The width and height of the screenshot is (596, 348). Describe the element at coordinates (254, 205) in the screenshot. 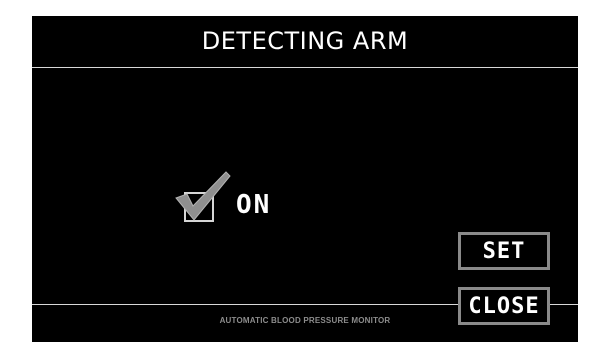

I see `on-label: ON` at that location.